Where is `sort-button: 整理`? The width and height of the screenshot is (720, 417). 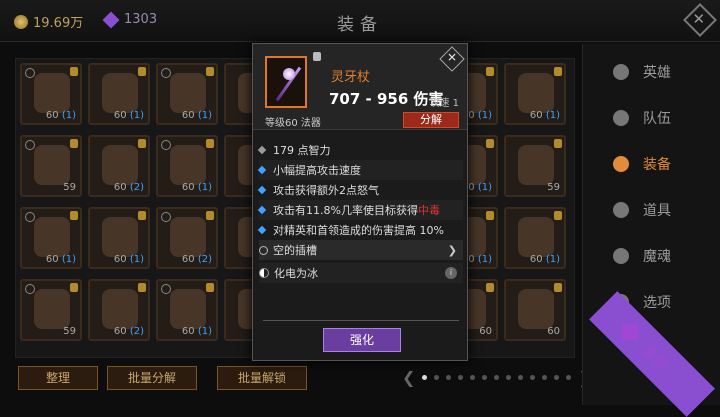 sort-button: 整理 is located at coordinates (58, 378).